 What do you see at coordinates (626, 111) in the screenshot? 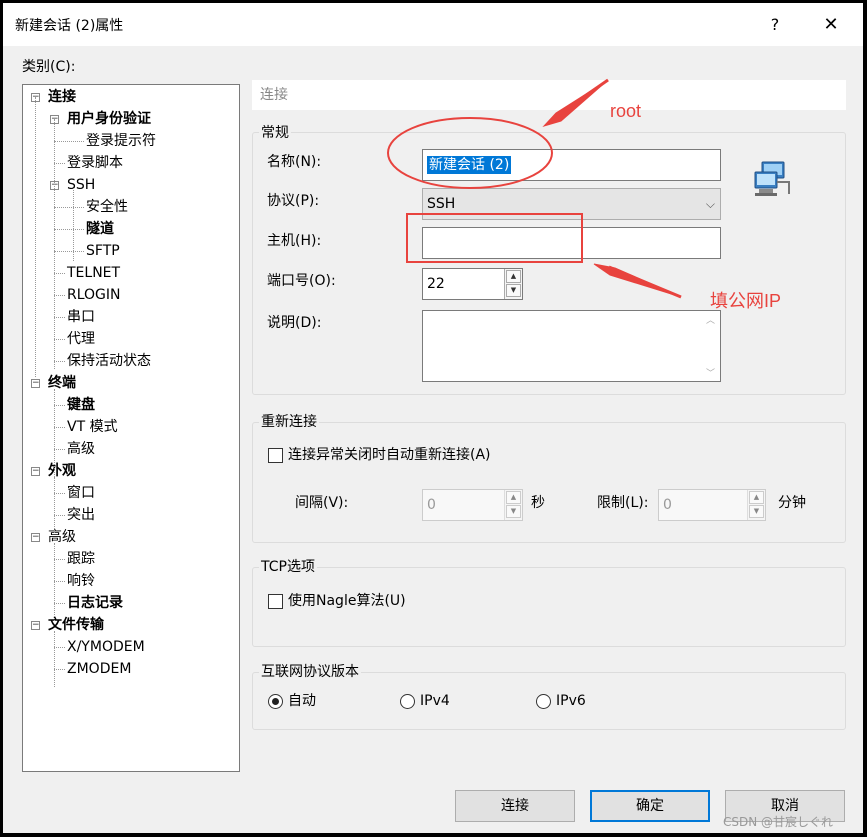
I see `annotation-root: root` at bounding box center [626, 111].